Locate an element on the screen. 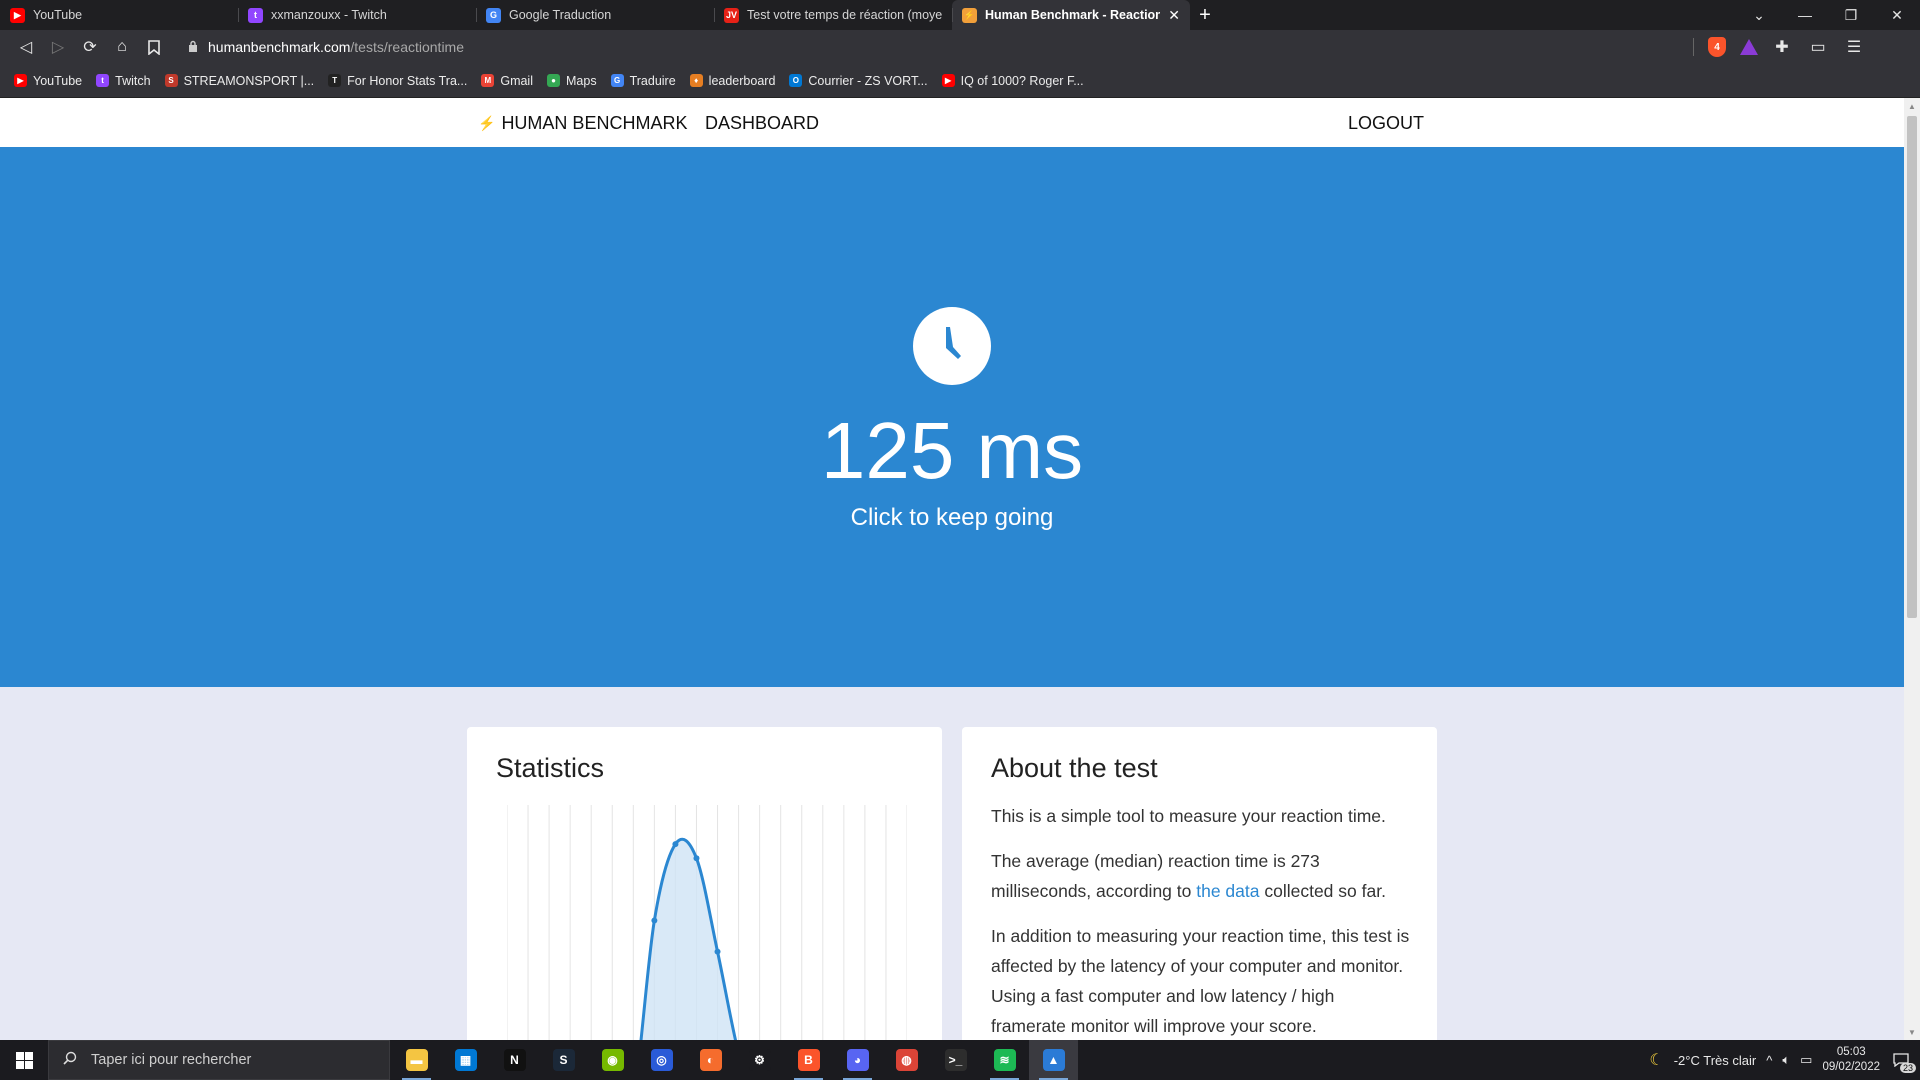 The image size is (1920, 1080). network-icon: ▭ is located at coordinates (1806, 1060).